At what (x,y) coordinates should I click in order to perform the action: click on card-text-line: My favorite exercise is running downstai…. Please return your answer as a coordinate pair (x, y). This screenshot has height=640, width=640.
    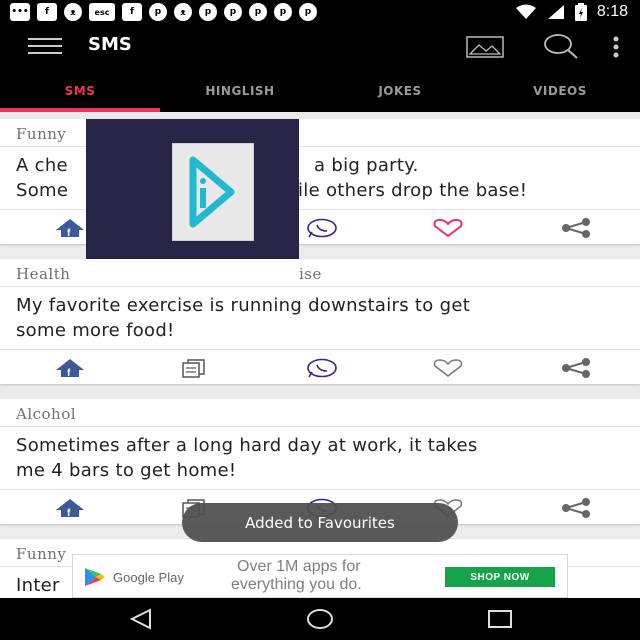
    Looking at the image, I should click on (243, 305).